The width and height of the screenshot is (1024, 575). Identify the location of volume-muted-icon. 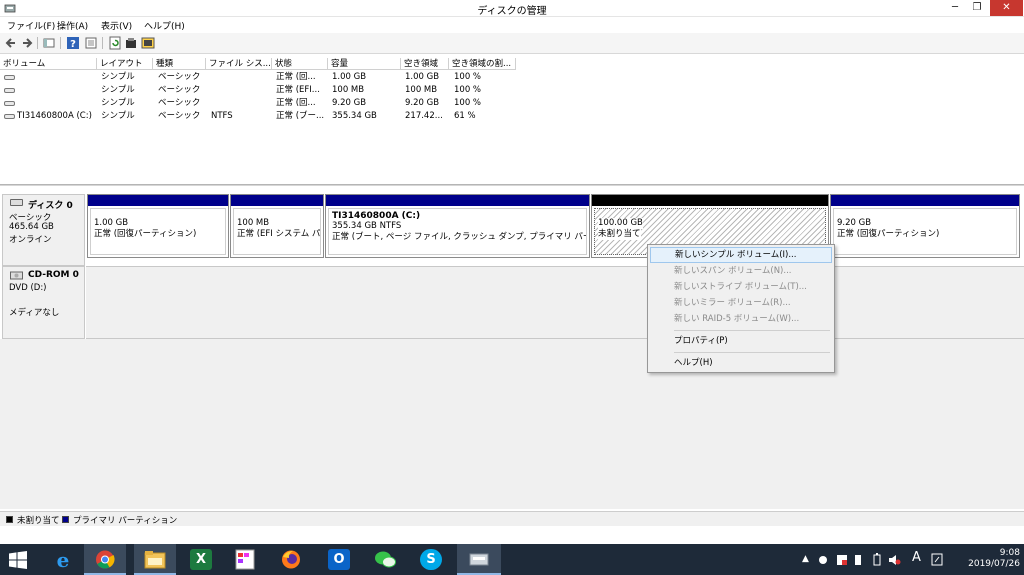
(894, 560).